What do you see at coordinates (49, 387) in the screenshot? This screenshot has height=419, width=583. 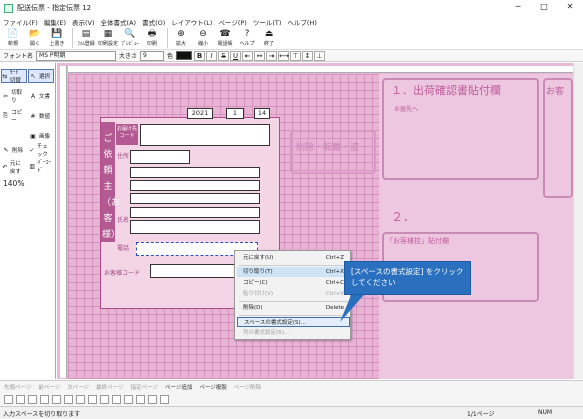 I see `prev-page-button: 前ページ` at bounding box center [49, 387].